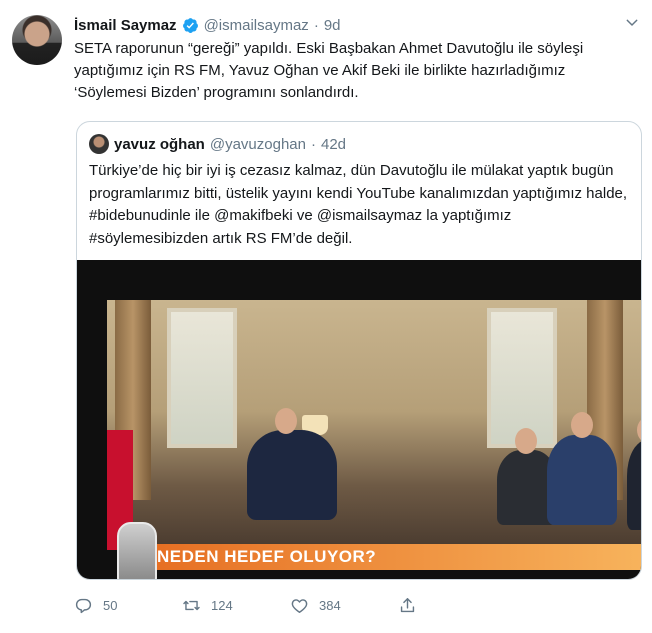  I want to click on share-icon, so click(407, 605).